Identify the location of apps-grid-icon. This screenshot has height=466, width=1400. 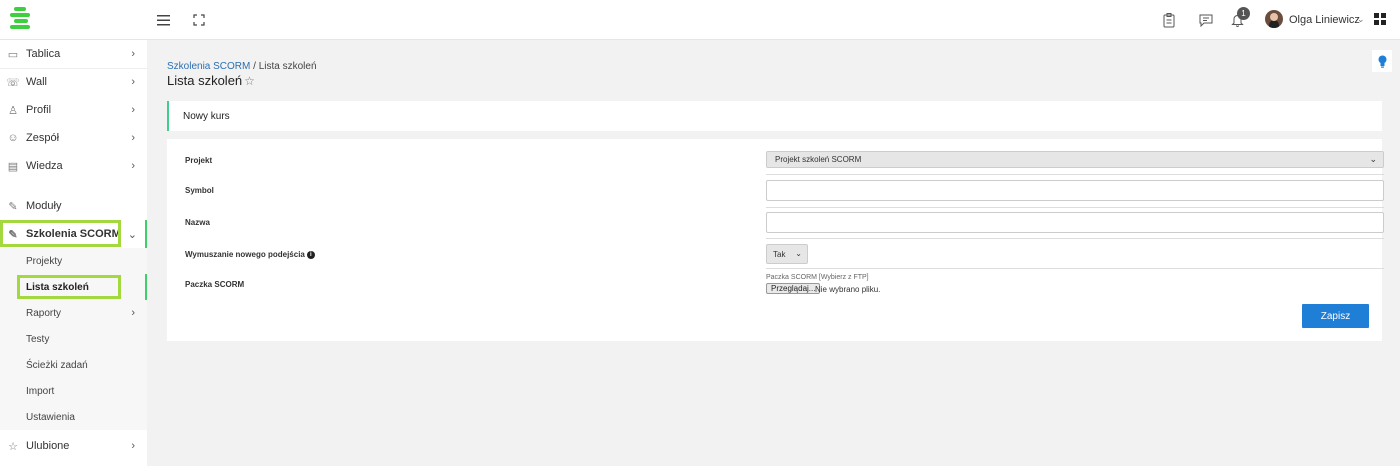
(1380, 19).